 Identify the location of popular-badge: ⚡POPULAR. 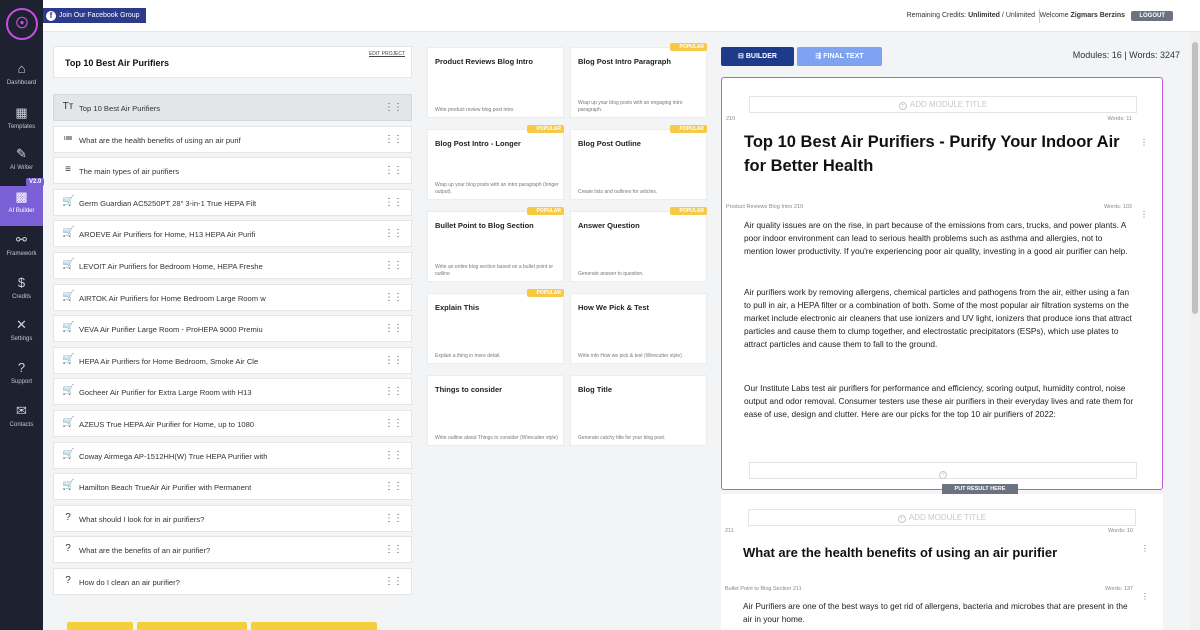
(545, 211).